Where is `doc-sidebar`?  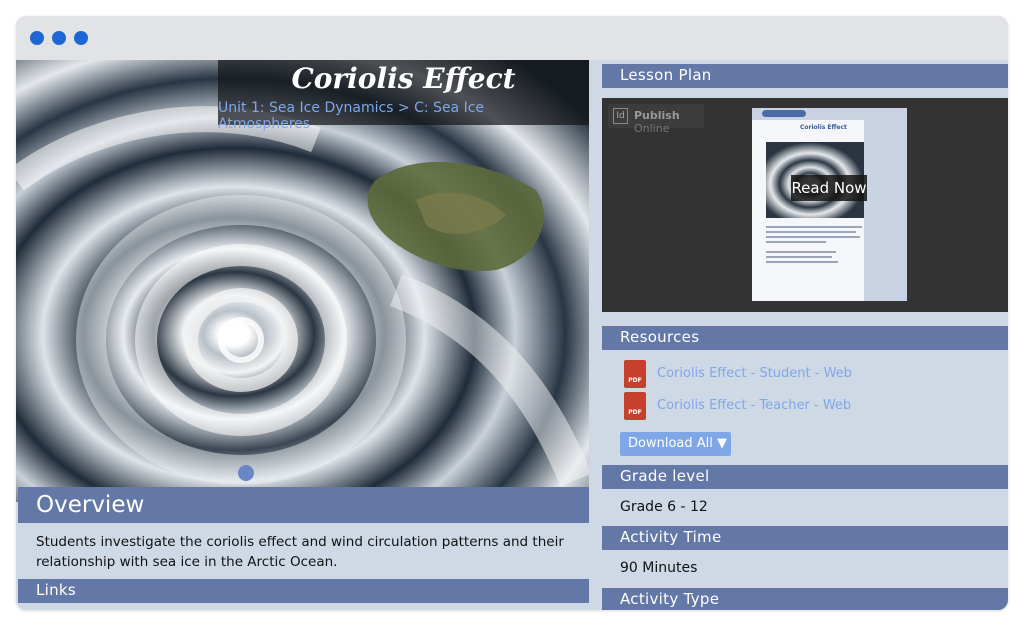
doc-sidebar is located at coordinates (885, 210).